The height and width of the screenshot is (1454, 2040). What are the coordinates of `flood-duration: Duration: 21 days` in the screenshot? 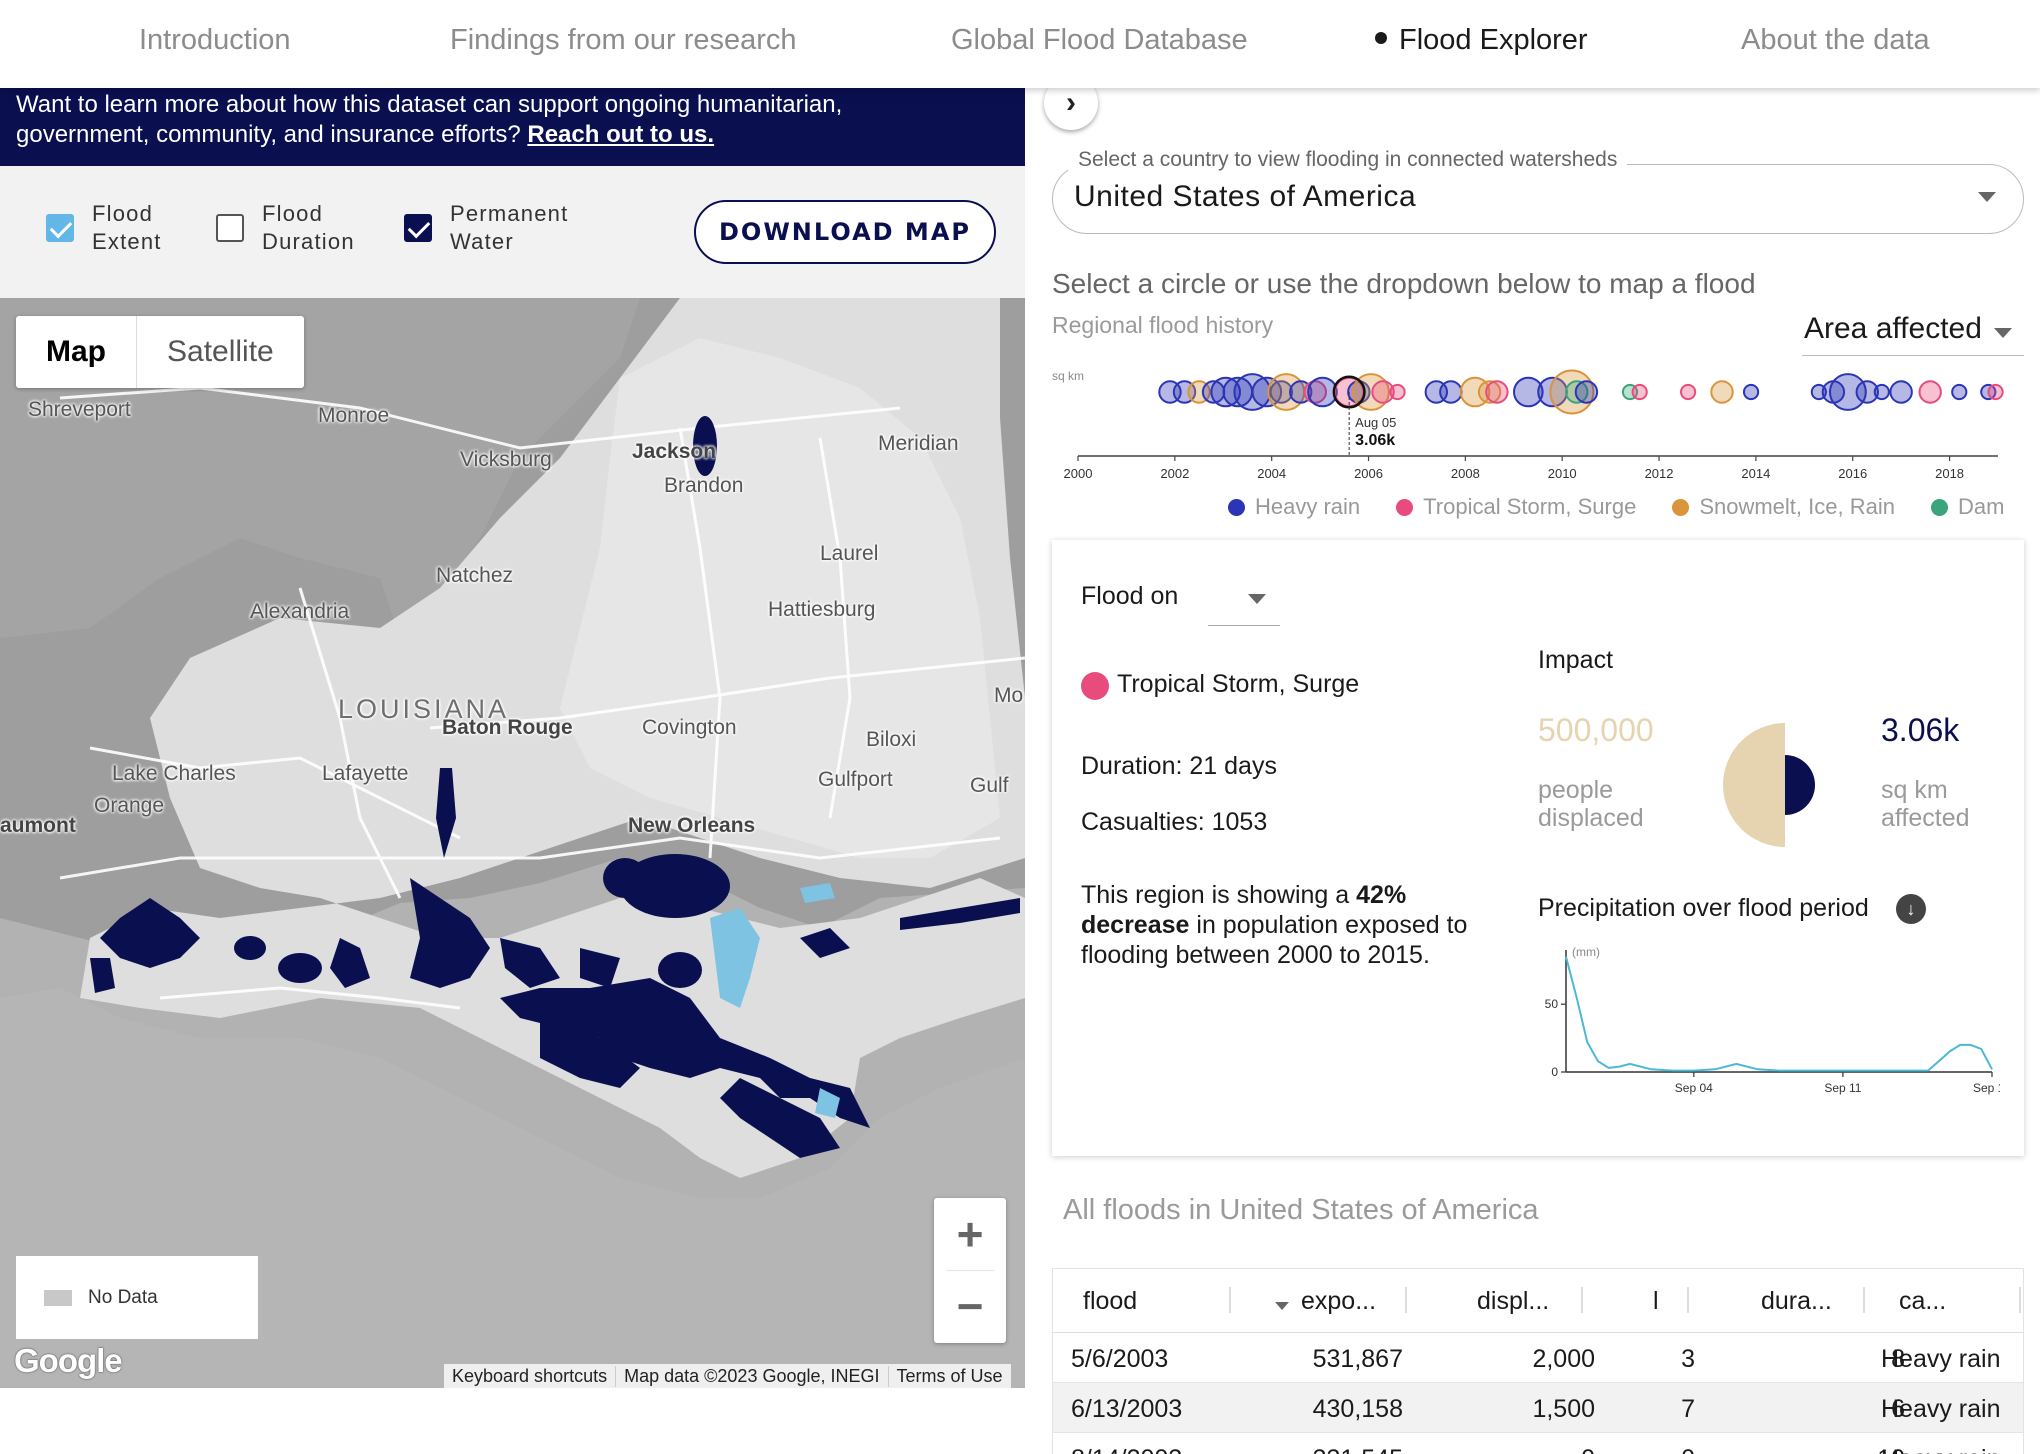 It's located at (1179, 766).